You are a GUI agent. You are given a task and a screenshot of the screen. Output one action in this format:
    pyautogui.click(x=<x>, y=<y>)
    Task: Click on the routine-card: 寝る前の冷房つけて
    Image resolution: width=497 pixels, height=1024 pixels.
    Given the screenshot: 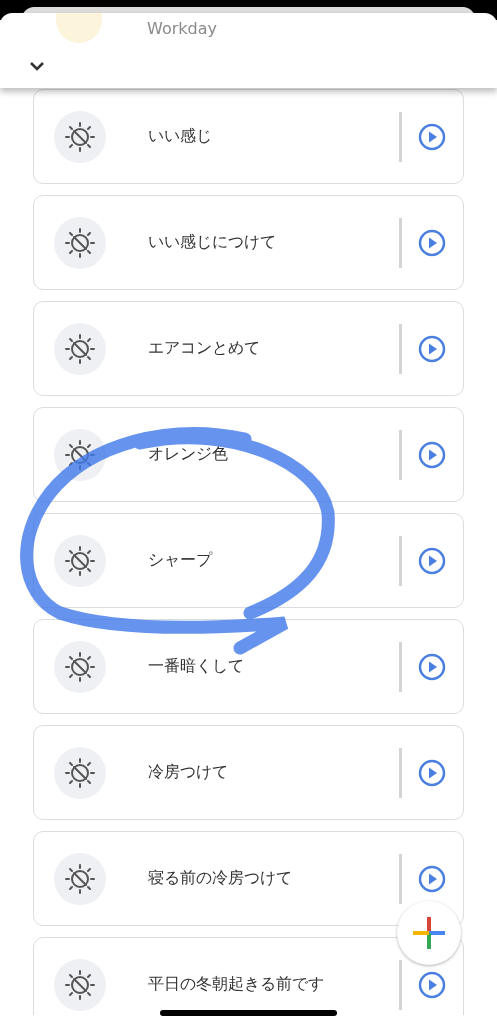 What is the action you would take?
    pyautogui.click(x=248, y=878)
    